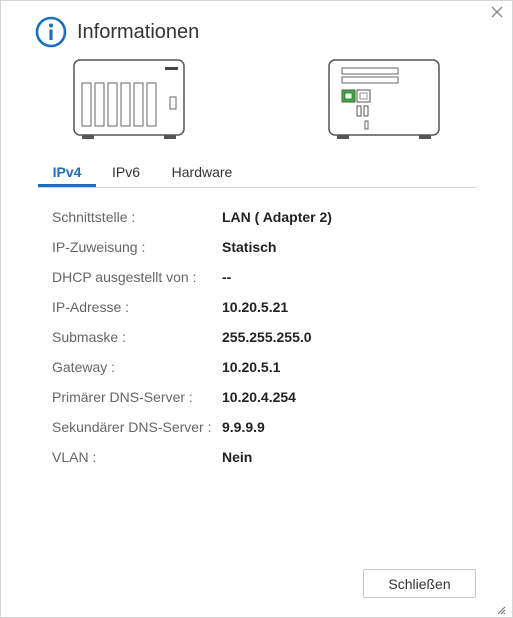  Describe the element at coordinates (243, 427) in the screenshot. I see `detail-value: 9.9.9.9` at that location.